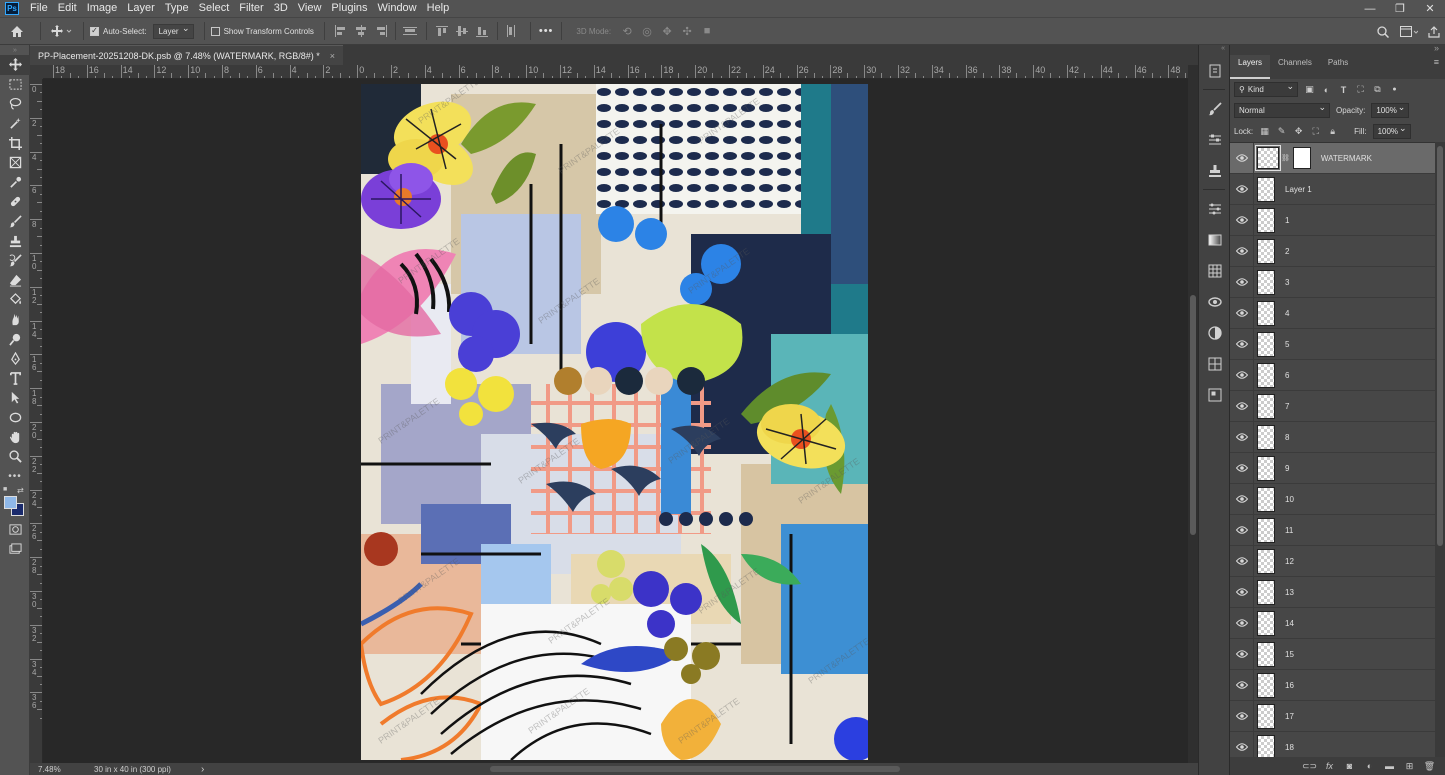 This screenshot has width=1445, height=775. I want to click on status-arrow-icon: ›, so click(202, 769).